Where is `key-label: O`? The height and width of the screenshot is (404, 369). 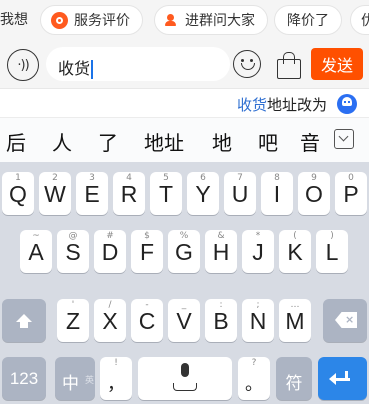
key-label: O is located at coordinates (314, 194).